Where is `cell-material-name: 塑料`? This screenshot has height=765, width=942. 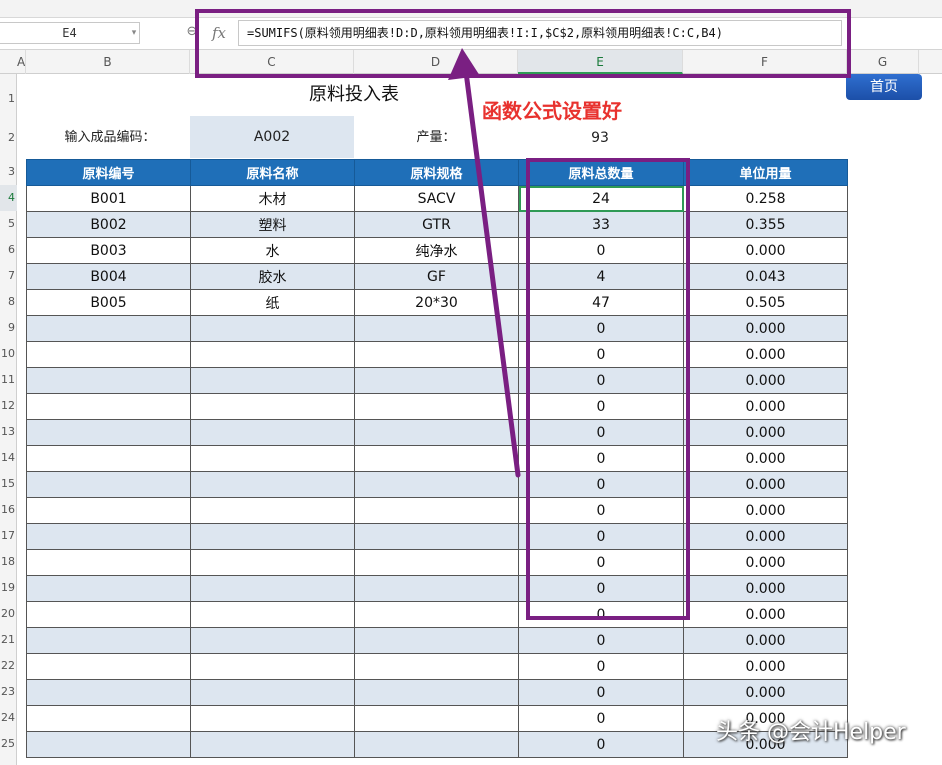 cell-material-name: 塑料 is located at coordinates (272, 224).